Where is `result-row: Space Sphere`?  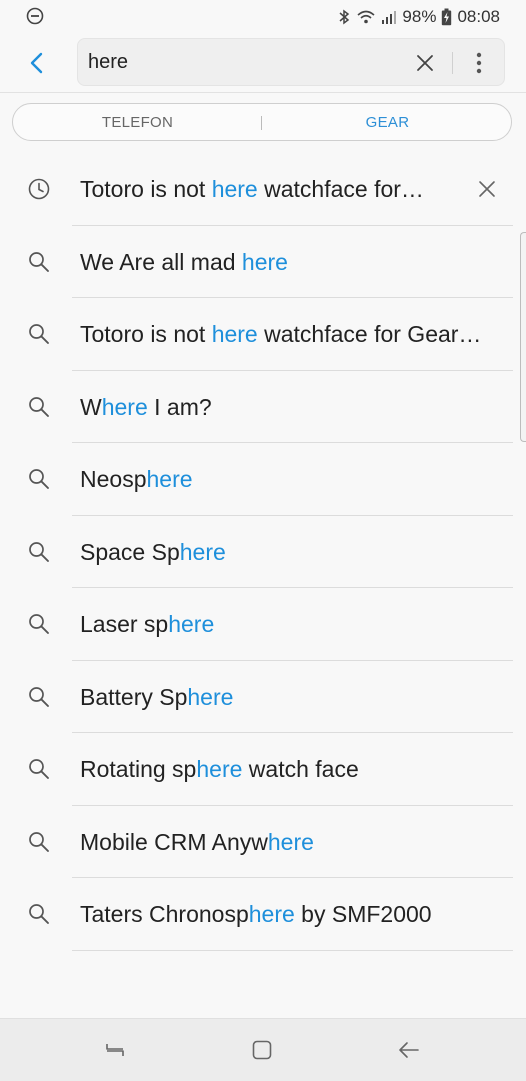 result-row: Space Sphere is located at coordinates (263, 552).